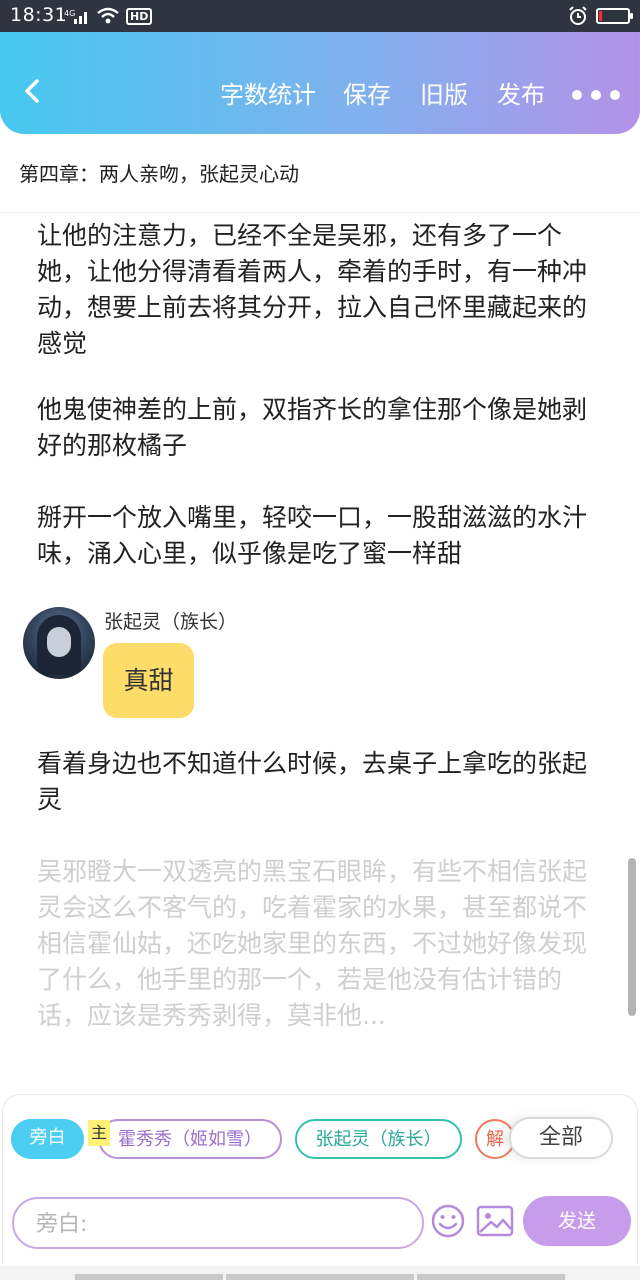 The height and width of the screenshot is (1280, 640). Describe the element at coordinates (159, 172) in the screenshot. I see `chapter-title: 第四章：两人亲吻，张起灵心动` at that location.